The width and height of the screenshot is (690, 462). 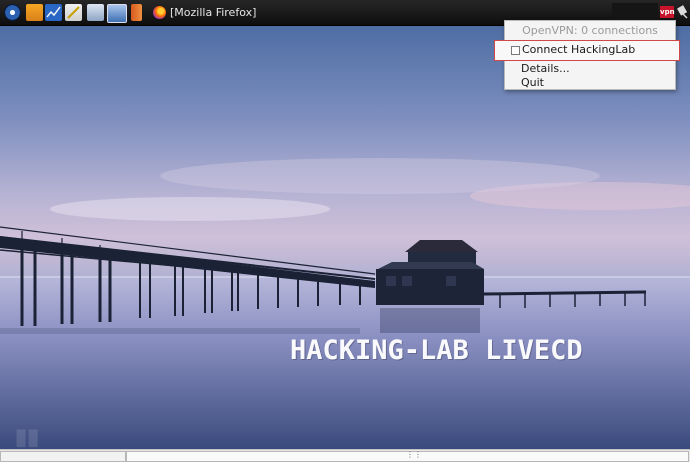 I want to click on taskbar-item-label: [Mozilla Firefox], so click(x=213, y=12).